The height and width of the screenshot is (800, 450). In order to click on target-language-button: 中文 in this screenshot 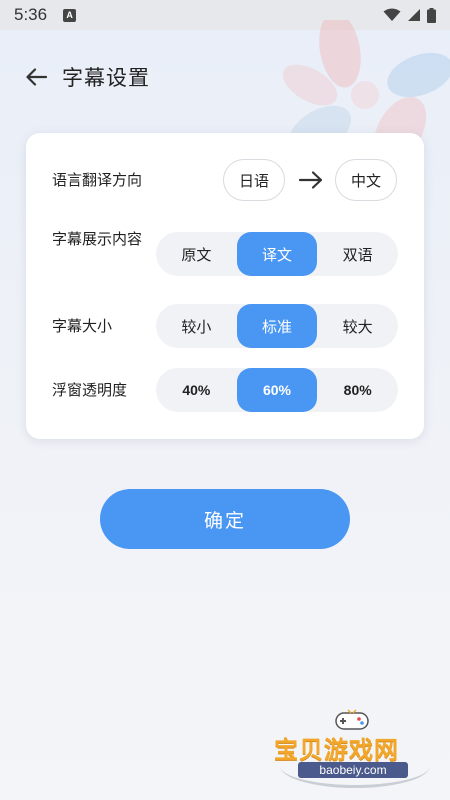, I will do `click(366, 180)`.